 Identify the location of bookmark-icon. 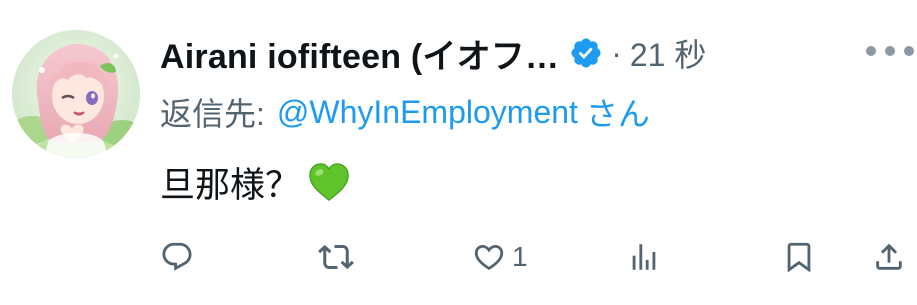
(799, 257).